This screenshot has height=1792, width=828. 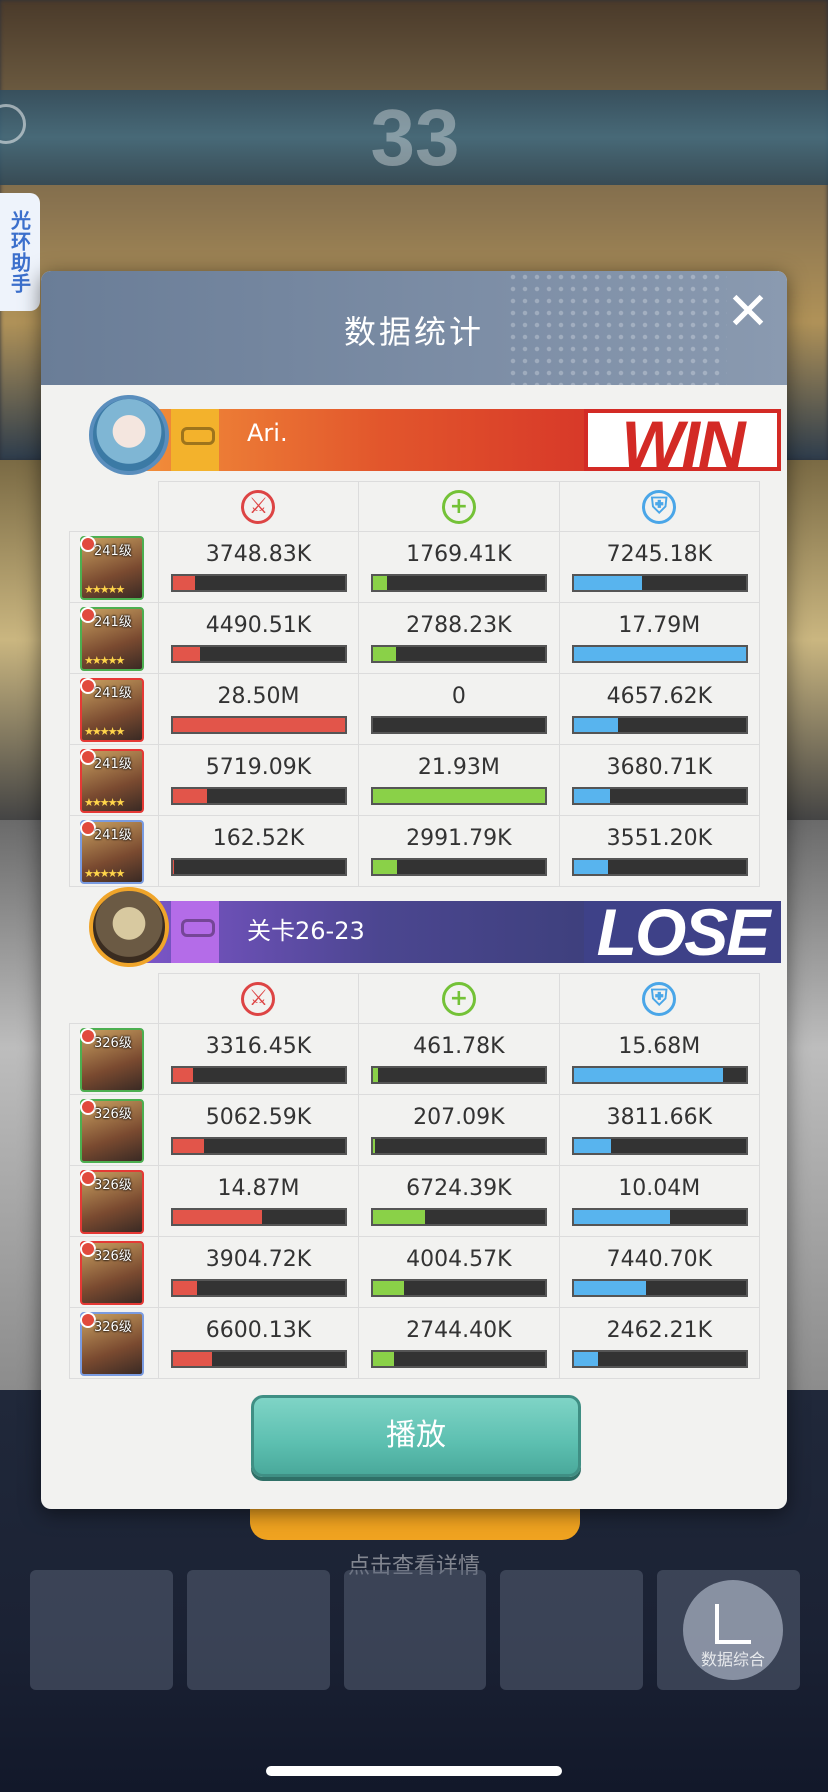 What do you see at coordinates (421, 927) in the screenshot?
I see `team-banner: 关卡26-23 LOSE` at bounding box center [421, 927].